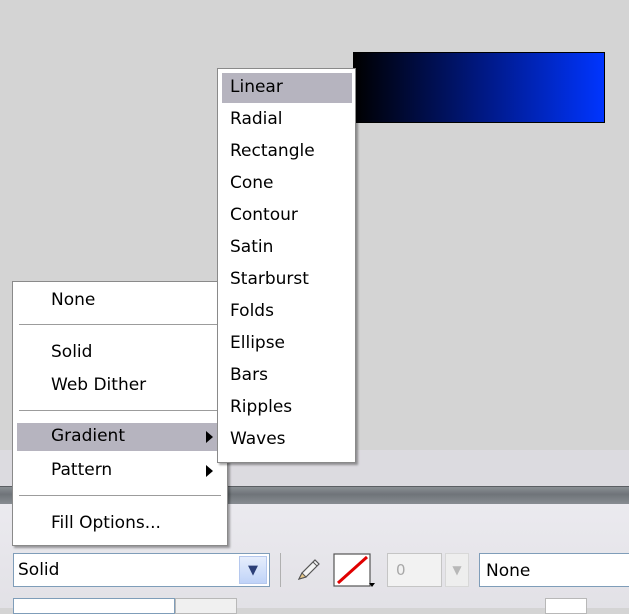 This screenshot has width=629, height=614. What do you see at coordinates (141, 570) in the screenshot?
I see `fill-type-select: Solid ▼` at bounding box center [141, 570].